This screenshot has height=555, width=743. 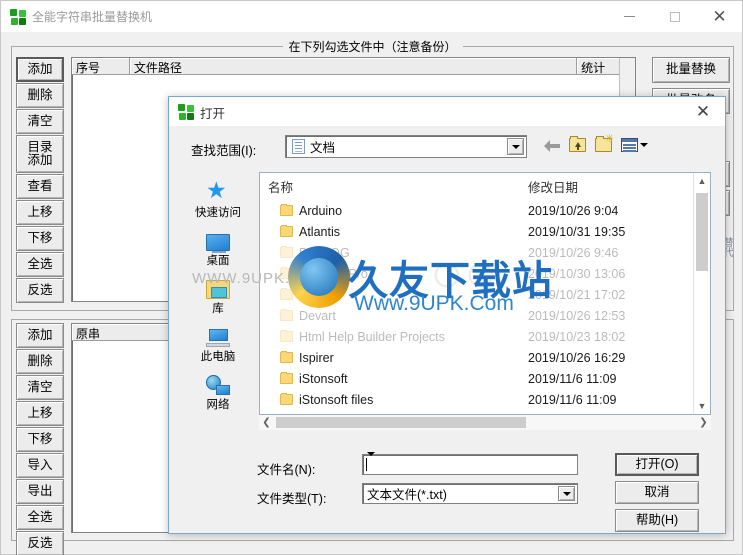 What do you see at coordinates (40, 290) in the screenshot?
I see `file-invert-selection-button: 反选` at bounding box center [40, 290].